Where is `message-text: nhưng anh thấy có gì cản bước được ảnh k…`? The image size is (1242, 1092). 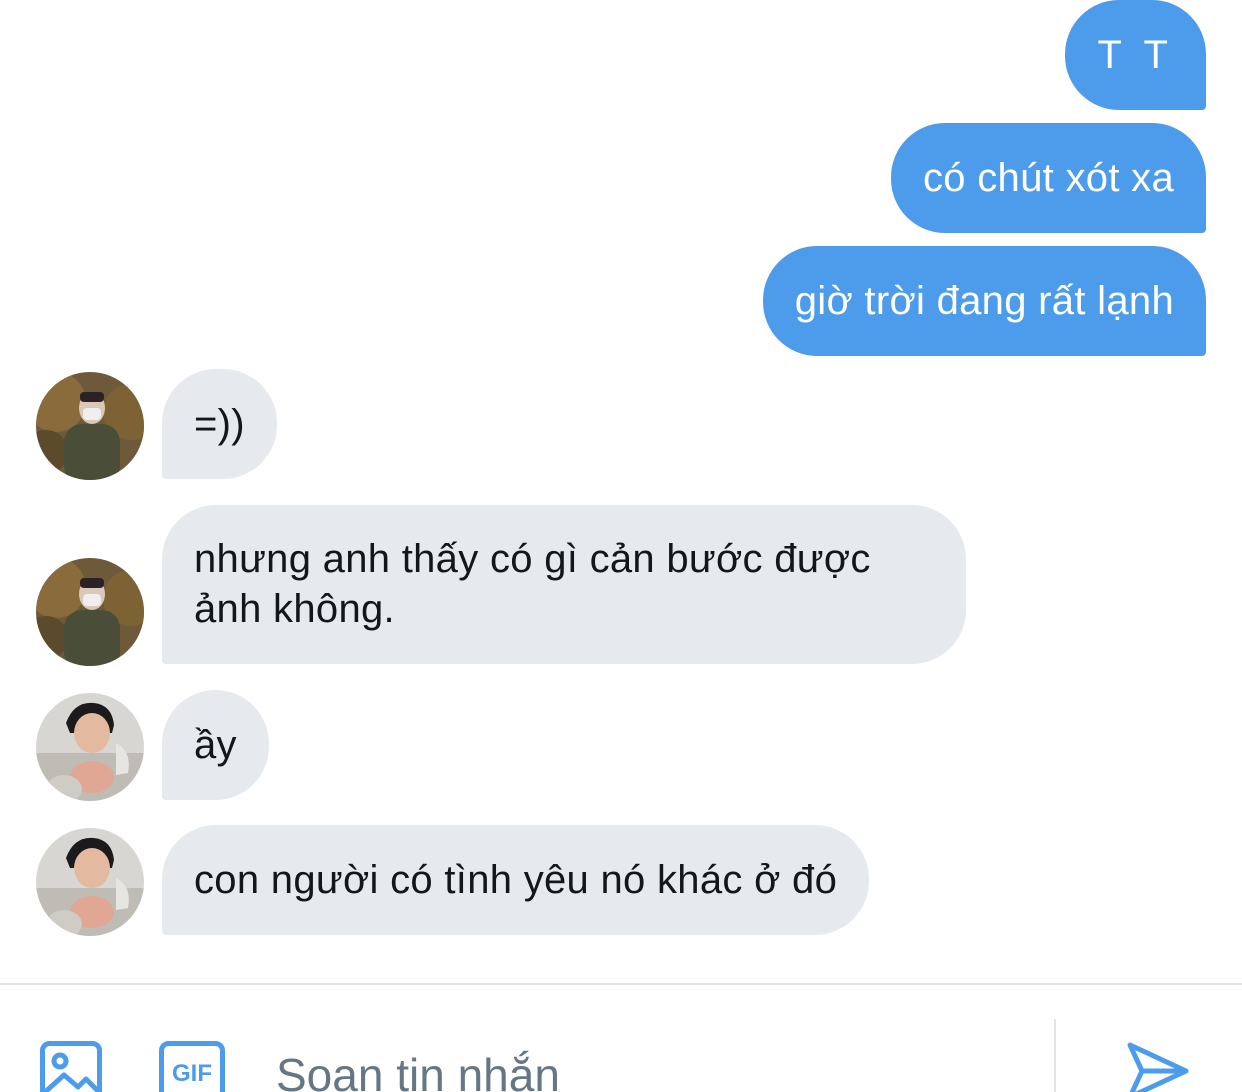 message-text: nhưng anh thấy có gì cản bước được ảnh k… is located at coordinates (532, 584).